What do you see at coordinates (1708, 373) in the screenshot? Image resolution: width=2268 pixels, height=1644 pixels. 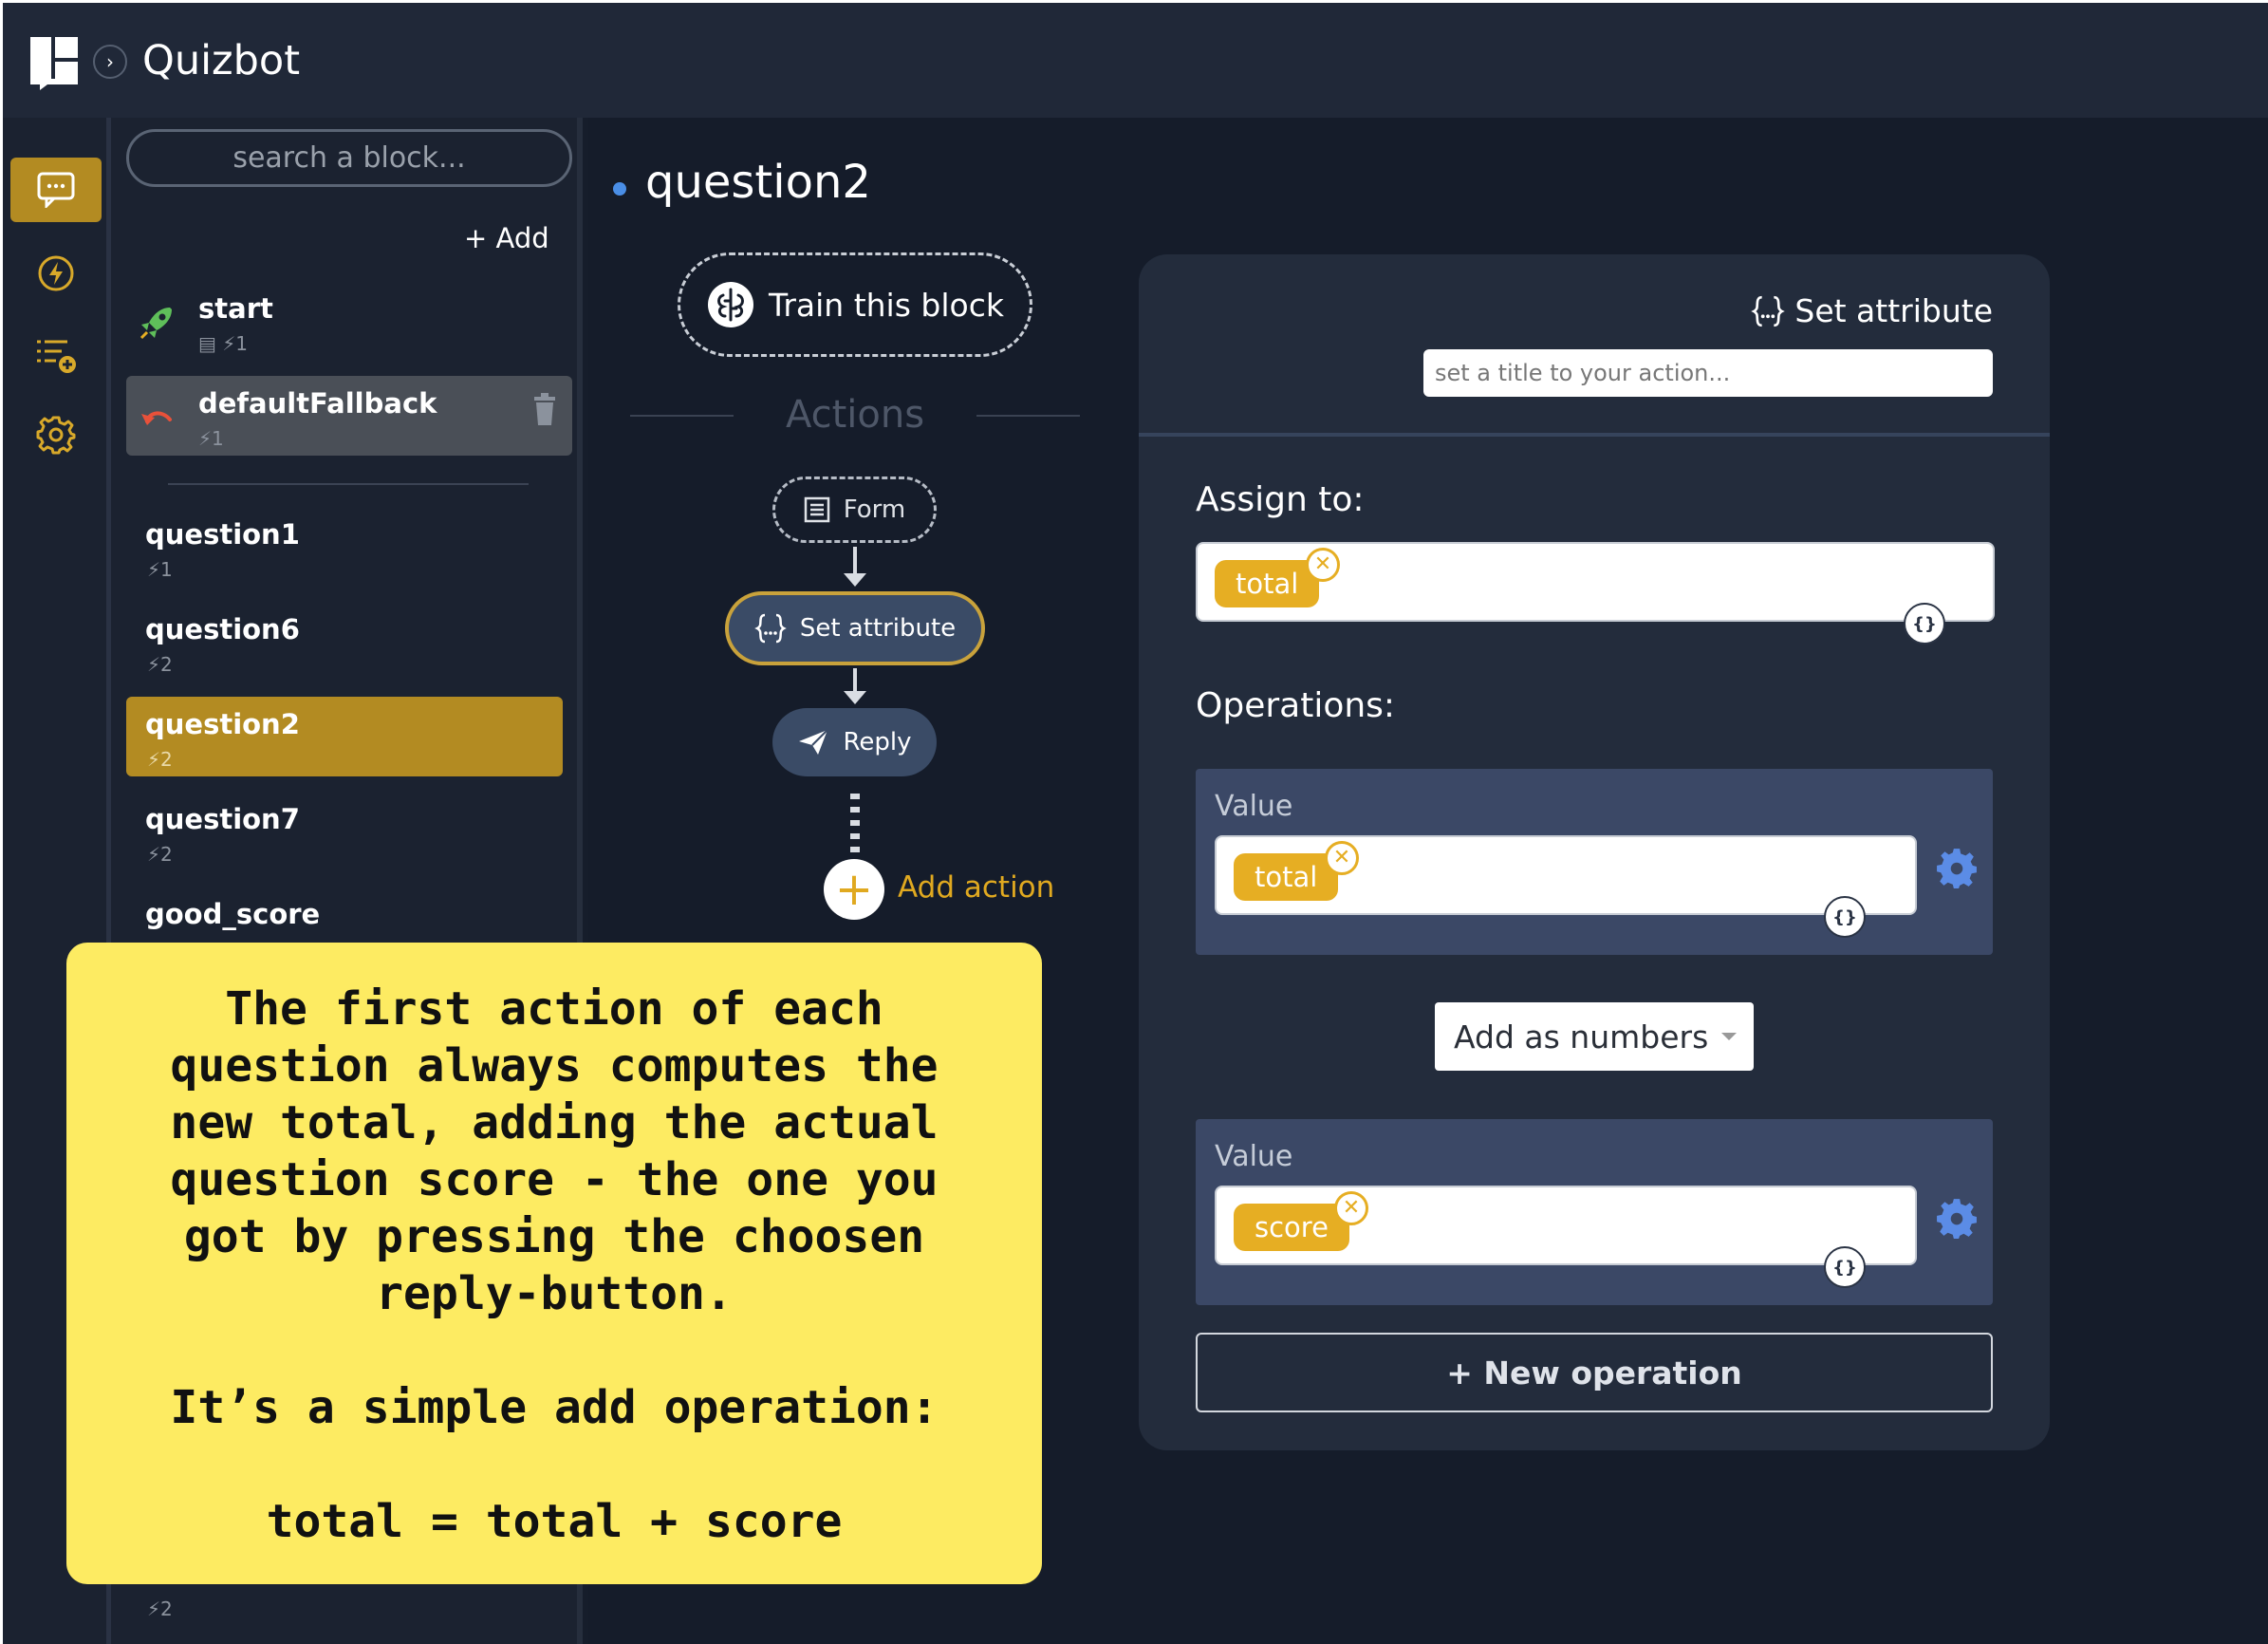 I see `action-title-input` at bounding box center [1708, 373].